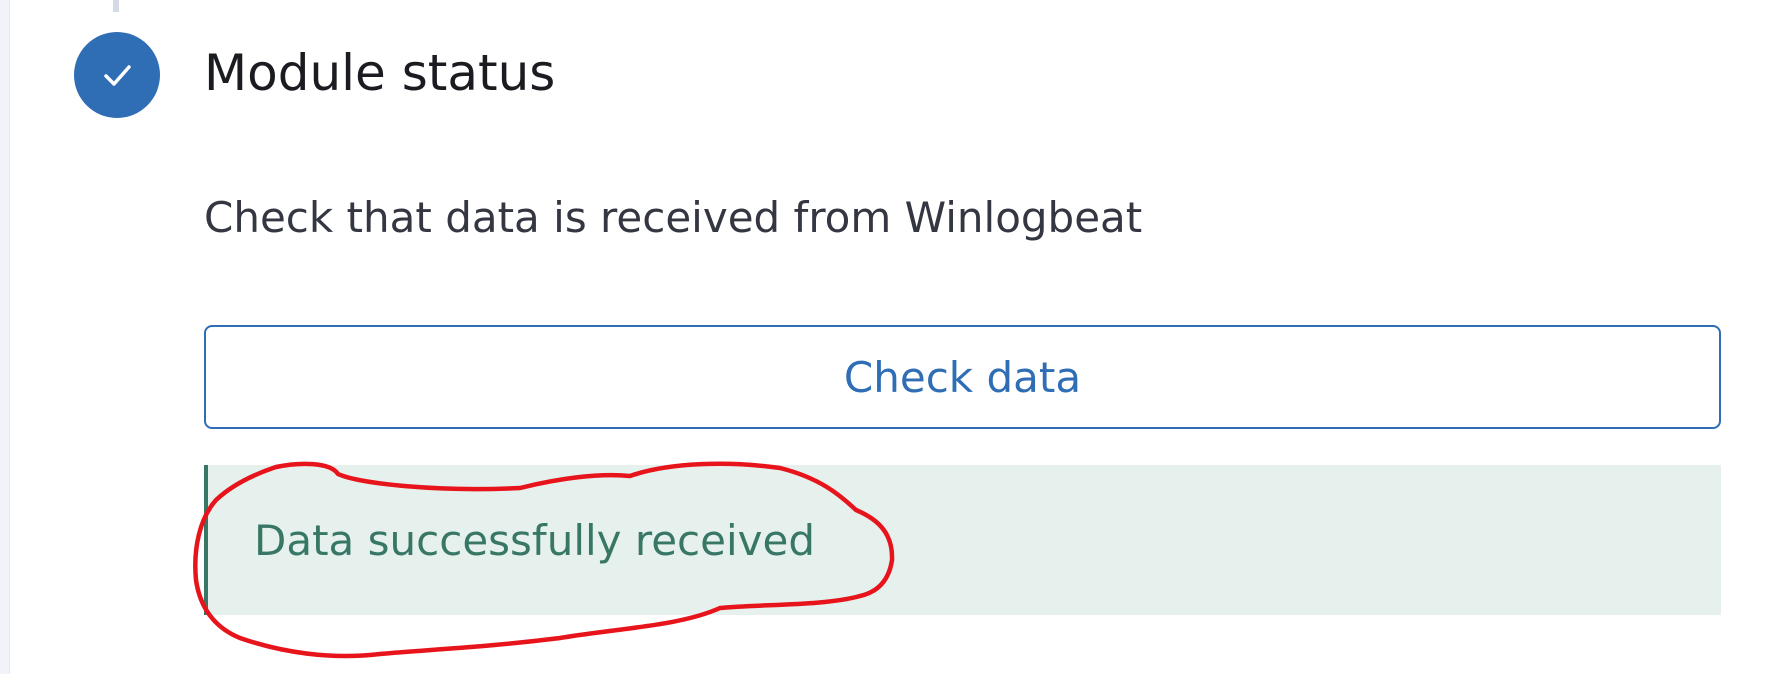 This screenshot has width=1783, height=674. I want to click on step-connector-line, so click(116, 6).